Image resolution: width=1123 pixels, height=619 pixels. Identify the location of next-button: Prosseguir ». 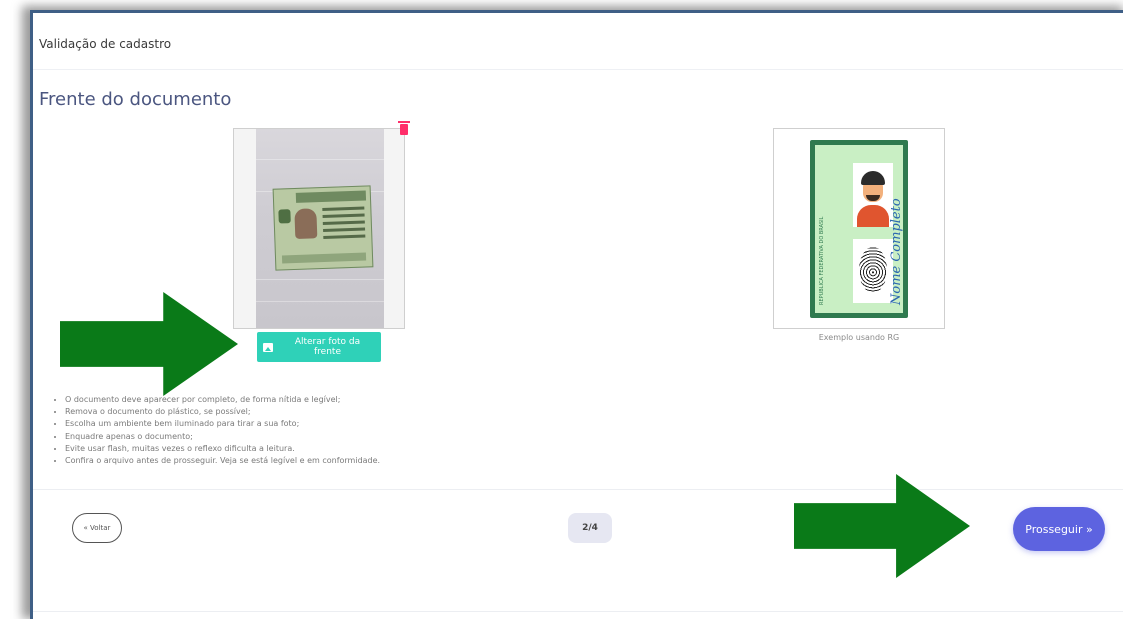
(1059, 529).